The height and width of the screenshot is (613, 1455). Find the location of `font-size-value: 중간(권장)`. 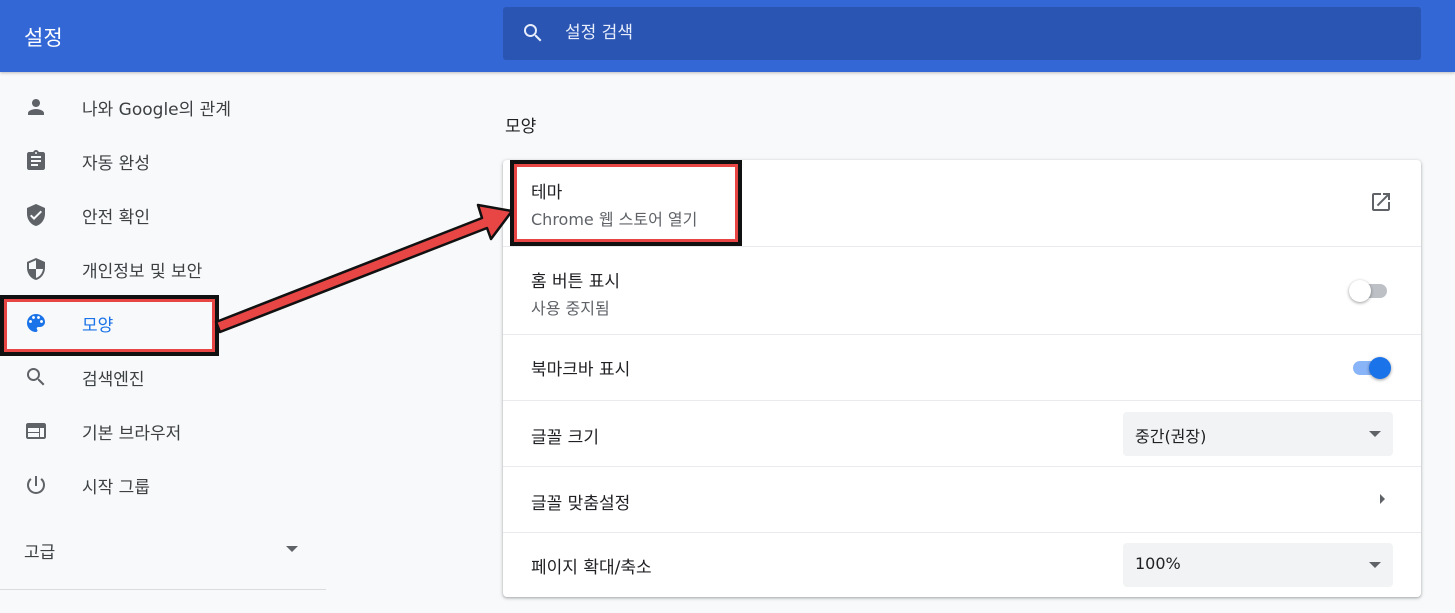

font-size-value: 중간(권장) is located at coordinates (1171, 436).